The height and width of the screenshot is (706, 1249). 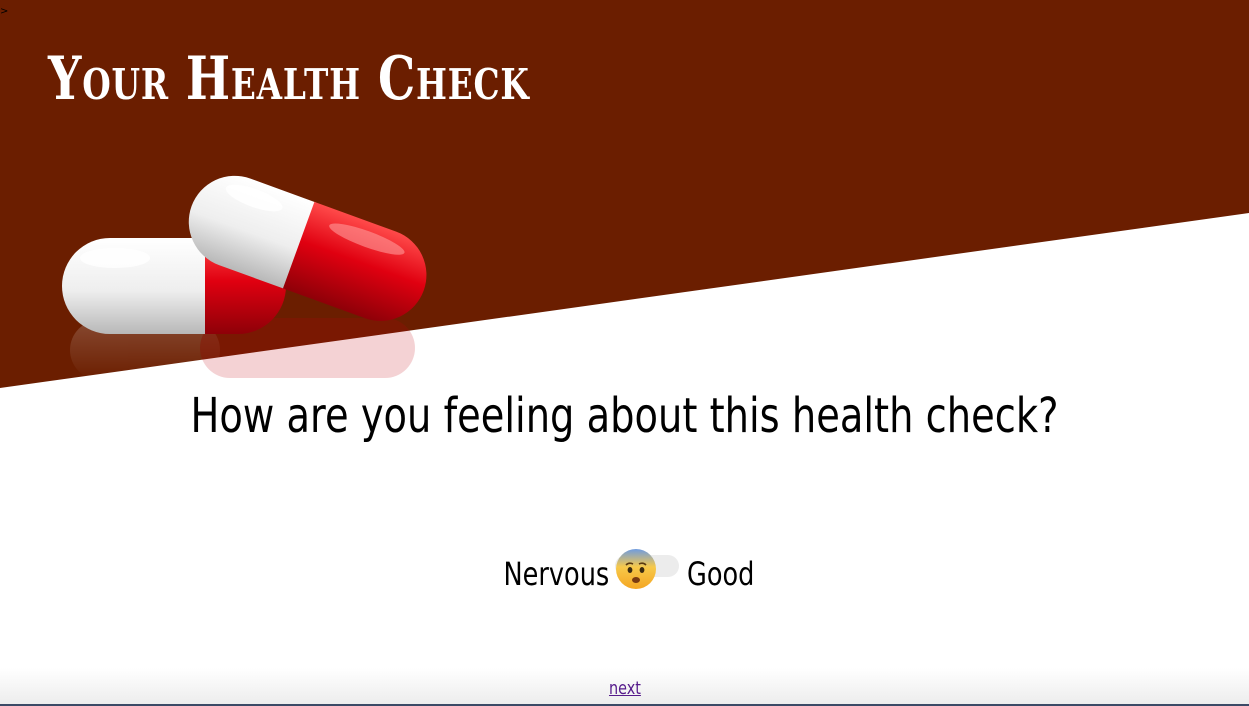 I want to click on next-link-container: next, so click(x=624, y=688).